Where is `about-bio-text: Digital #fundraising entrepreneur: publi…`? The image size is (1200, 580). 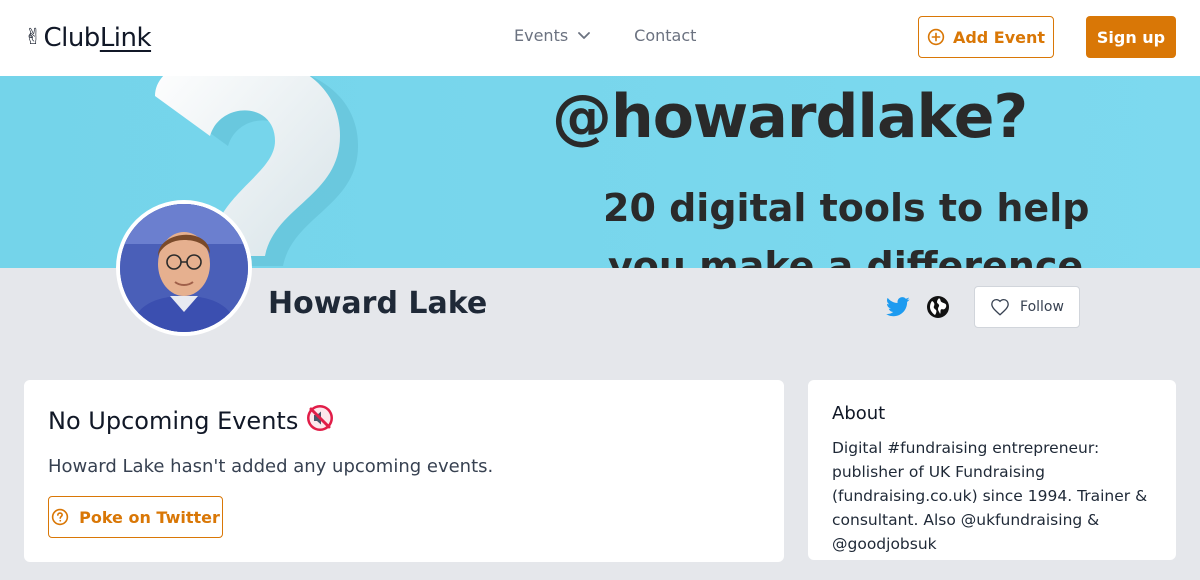
about-bio-text: Digital #fundraising entrepreneur: publi… is located at coordinates (990, 496).